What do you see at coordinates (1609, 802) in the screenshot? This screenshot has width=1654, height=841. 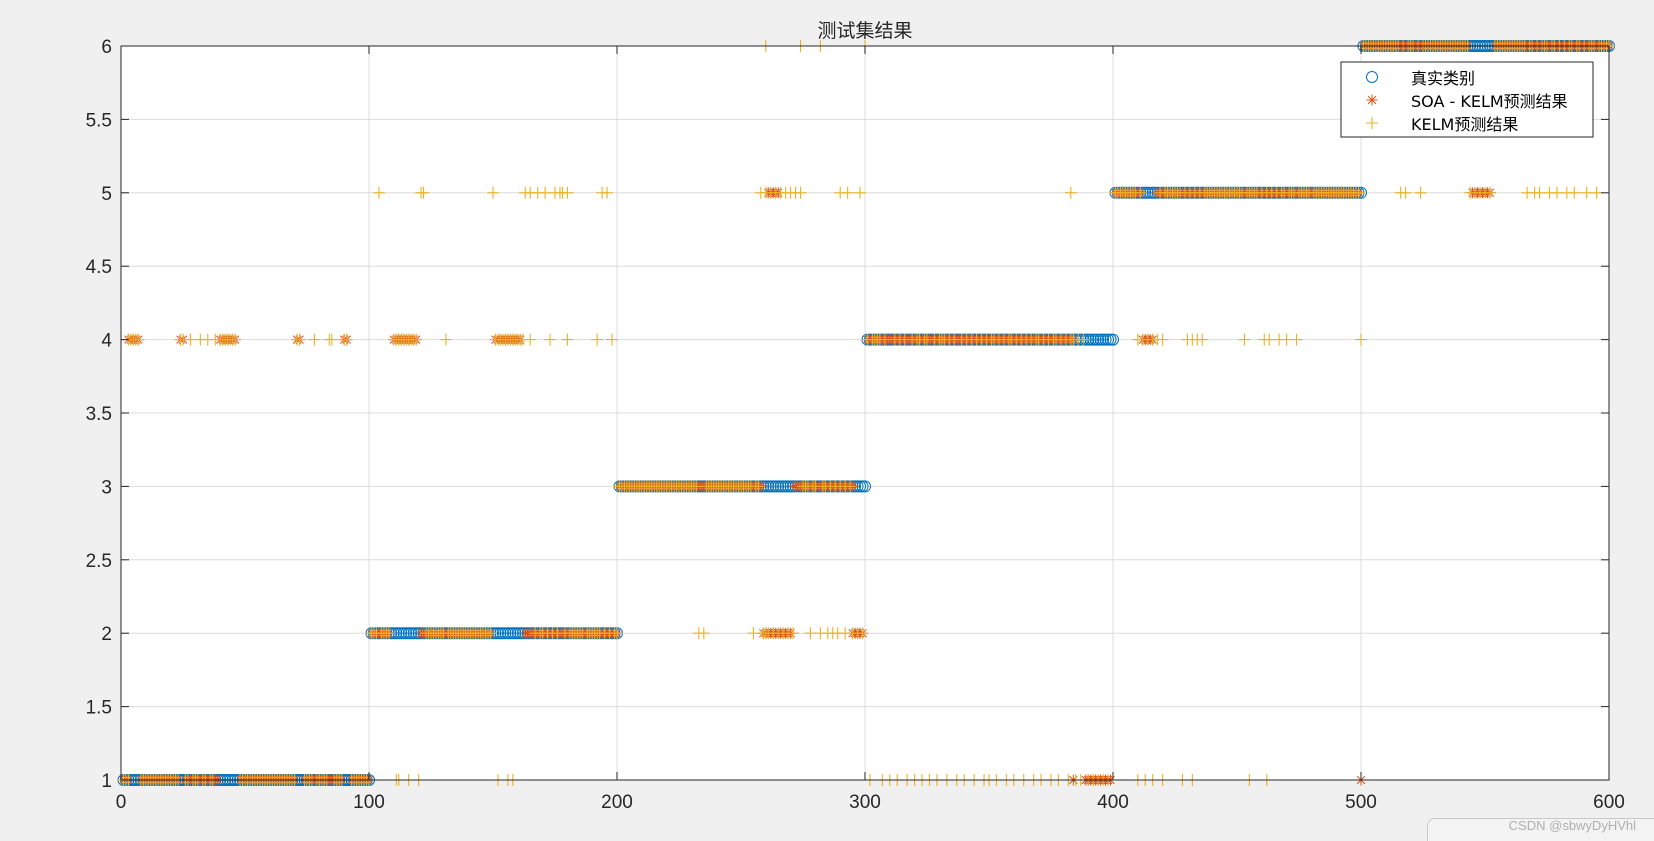 I see `x-tick-label: 600` at bounding box center [1609, 802].